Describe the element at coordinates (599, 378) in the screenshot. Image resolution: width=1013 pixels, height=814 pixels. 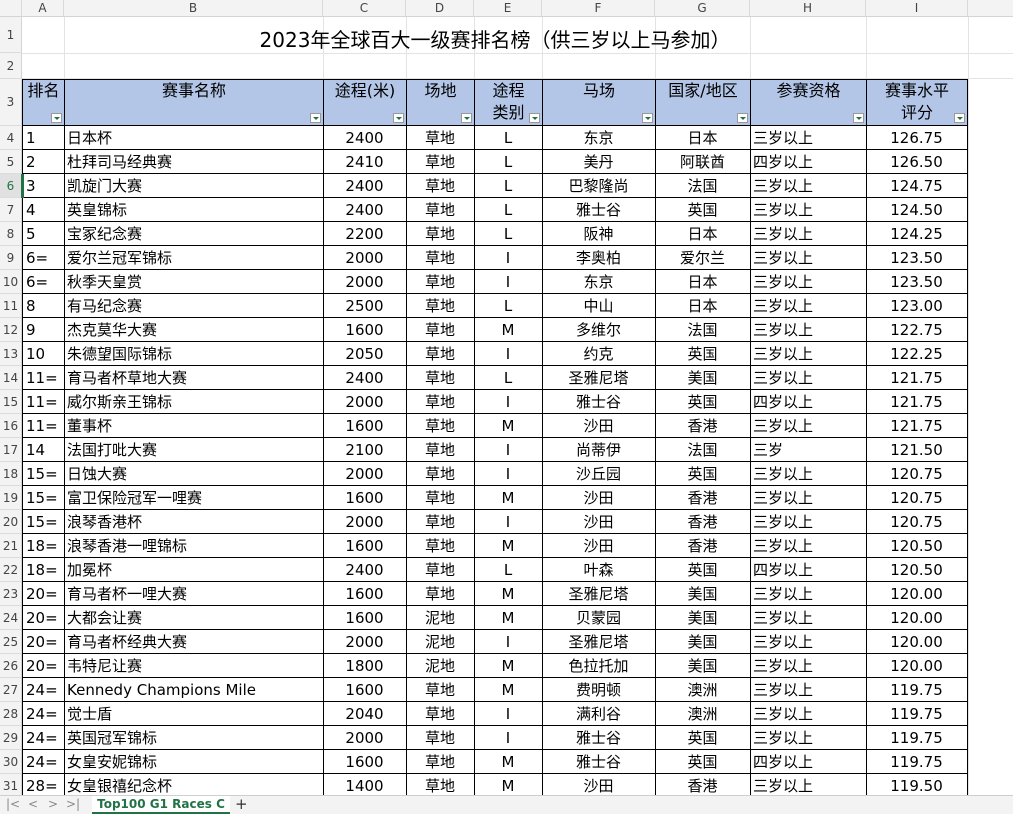
I see `cell-course: 圣雅尼塔` at that location.